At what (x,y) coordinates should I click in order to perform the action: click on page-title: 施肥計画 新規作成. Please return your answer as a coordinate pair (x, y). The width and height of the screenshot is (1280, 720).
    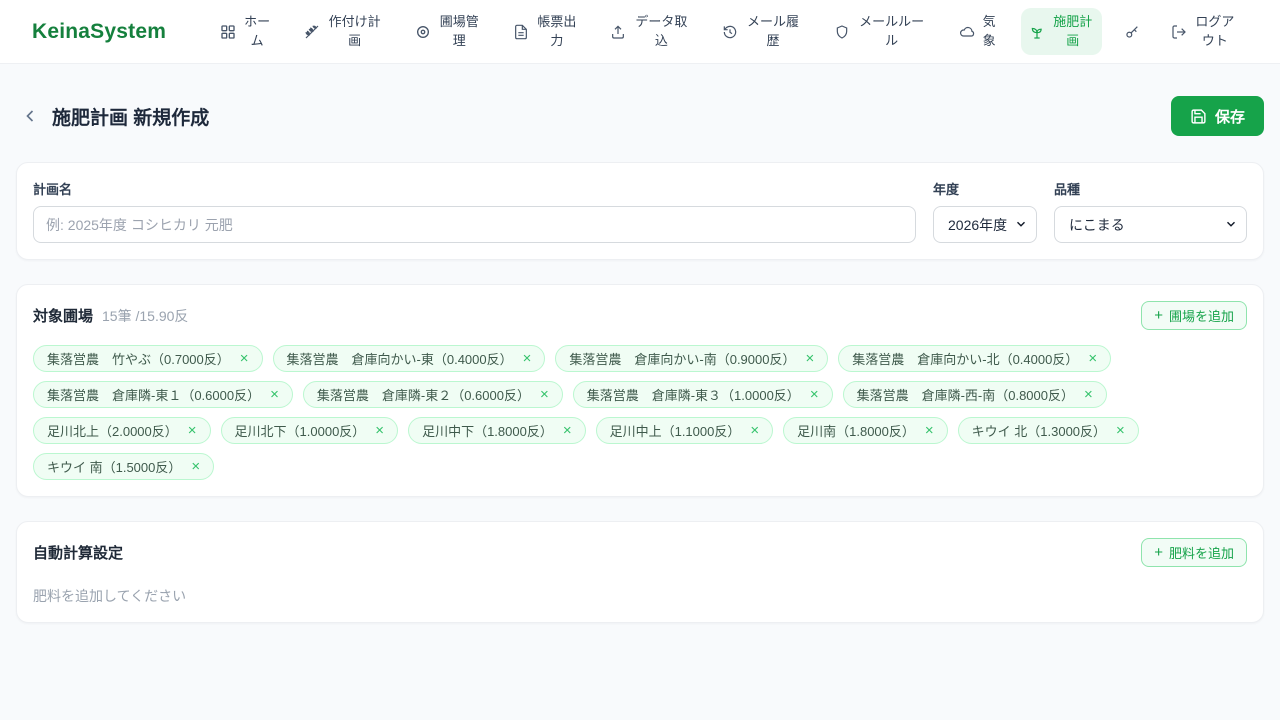
    Looking at the image, I should click on (131, 118).